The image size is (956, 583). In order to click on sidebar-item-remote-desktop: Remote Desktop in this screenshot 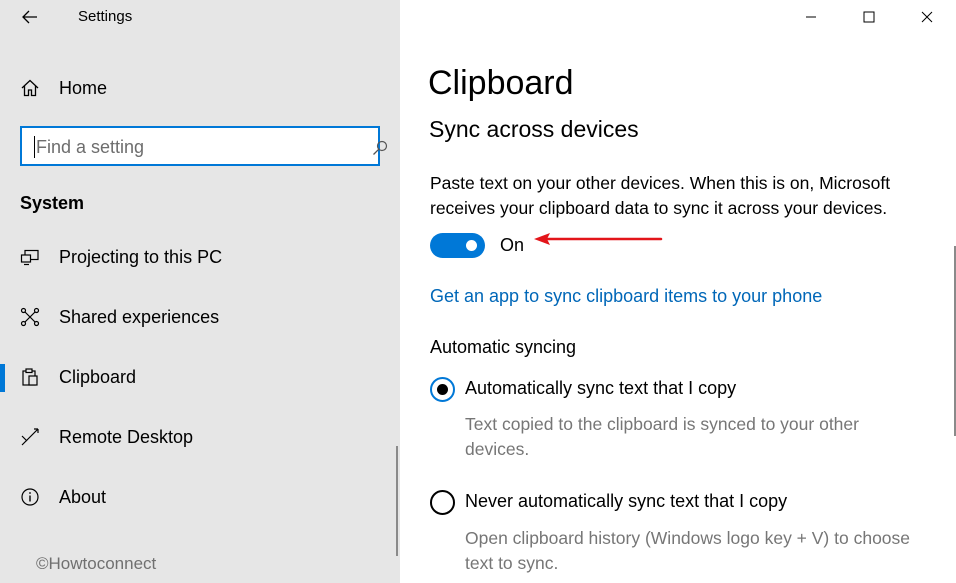, I will do `click(200, 437)`.